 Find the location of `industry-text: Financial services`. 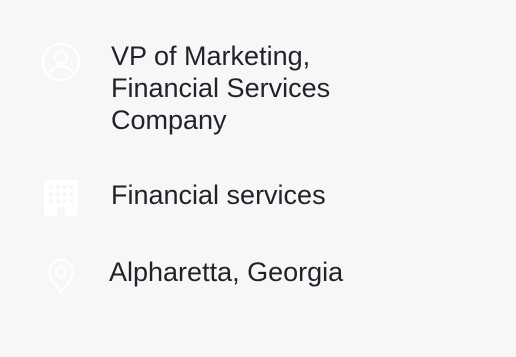

industry-text: Financial services is located at coordinates (218, 195).